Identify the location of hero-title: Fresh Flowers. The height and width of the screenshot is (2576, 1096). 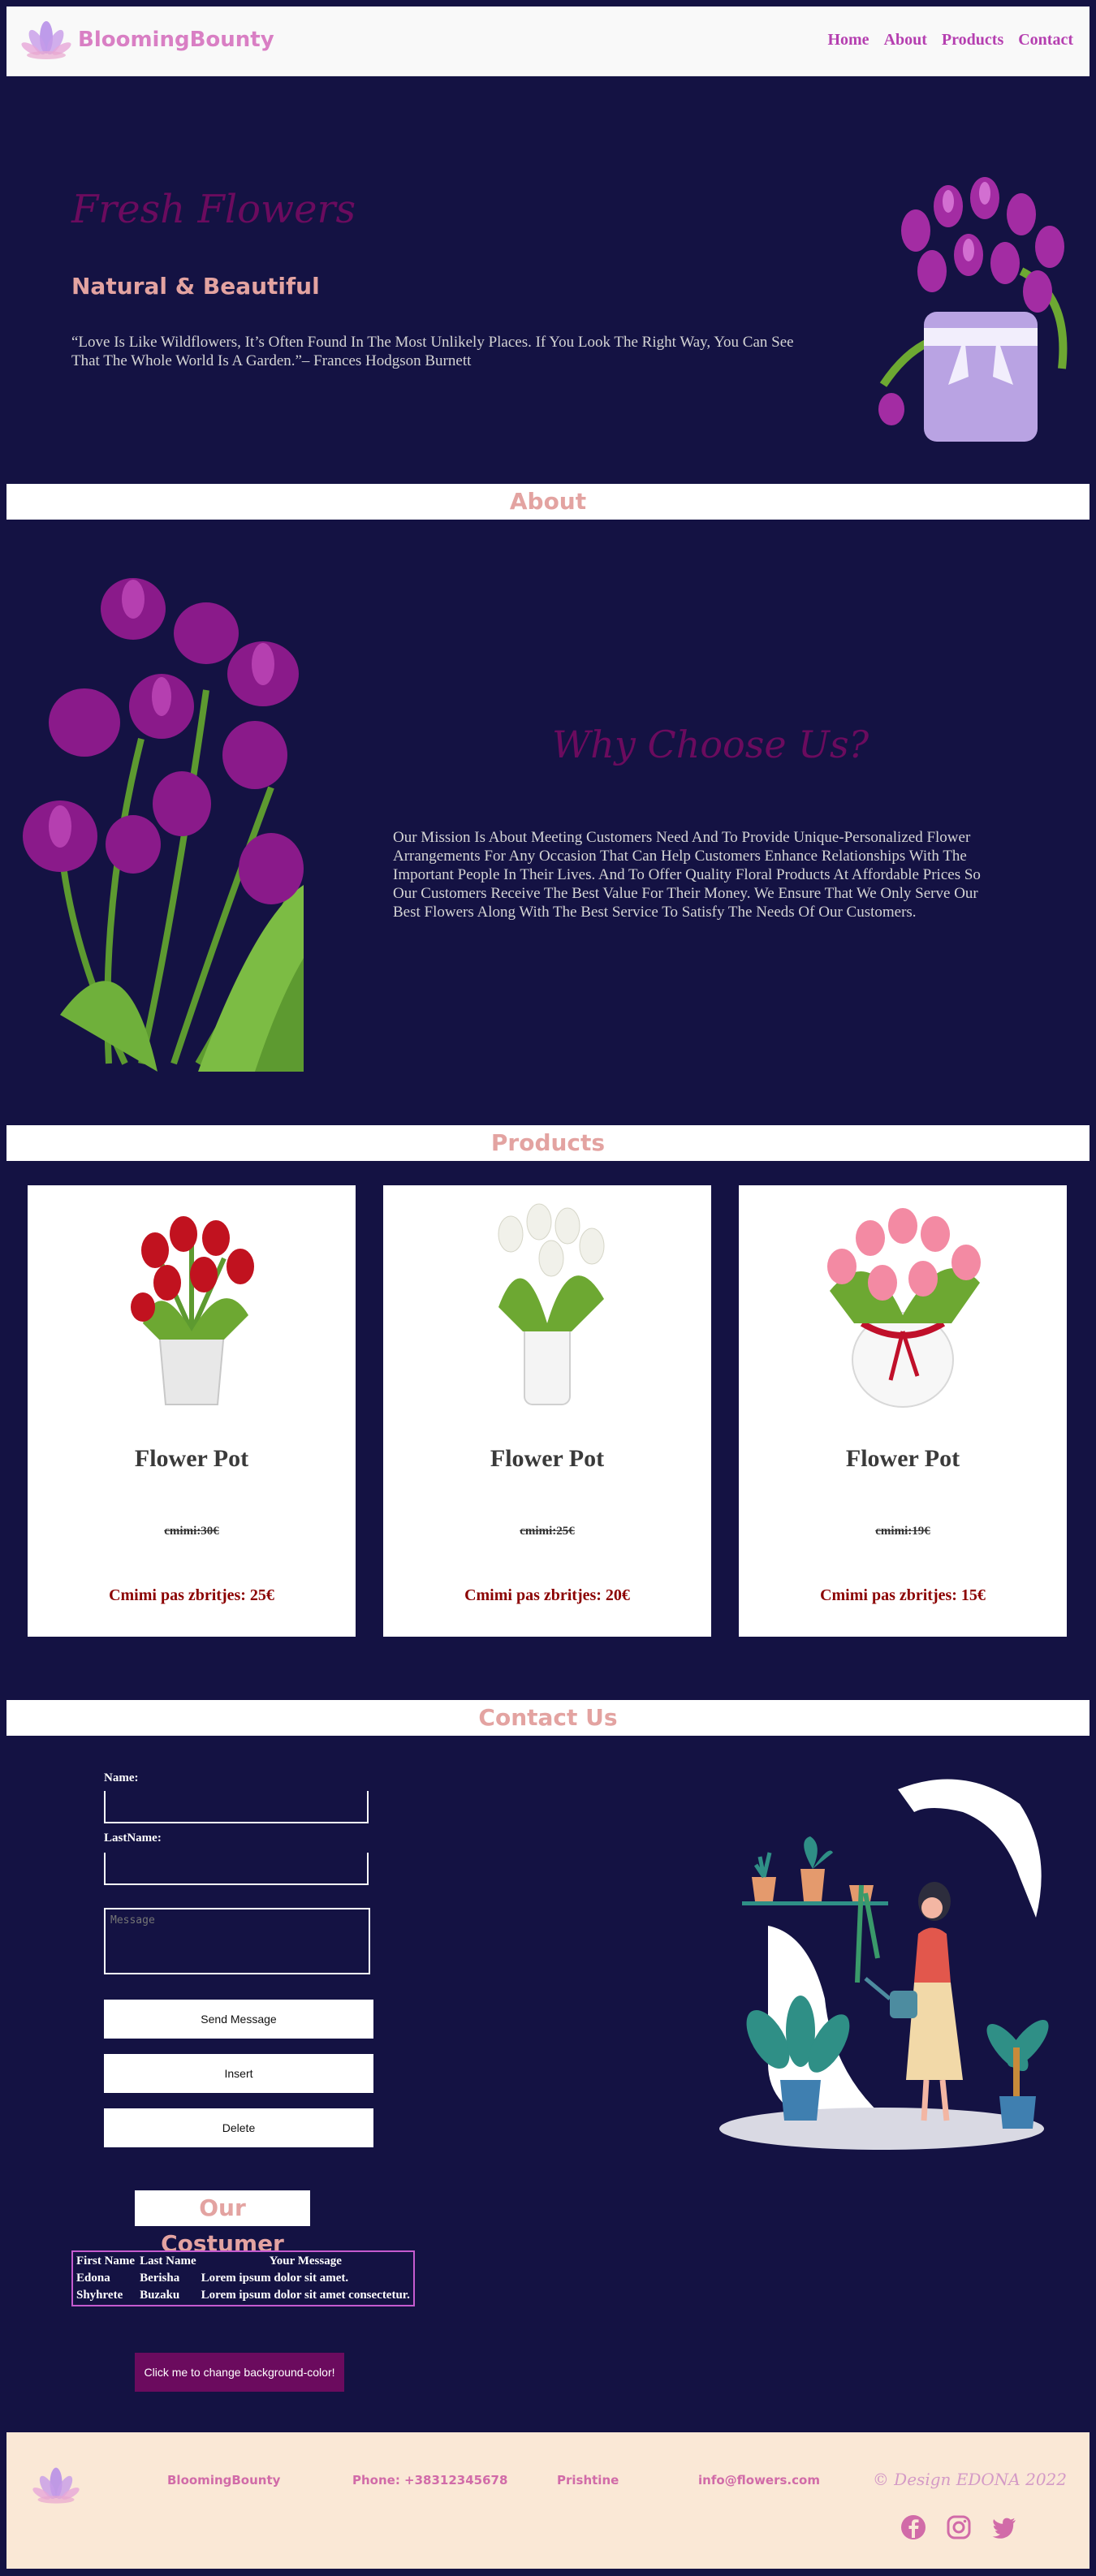
(214, 210).